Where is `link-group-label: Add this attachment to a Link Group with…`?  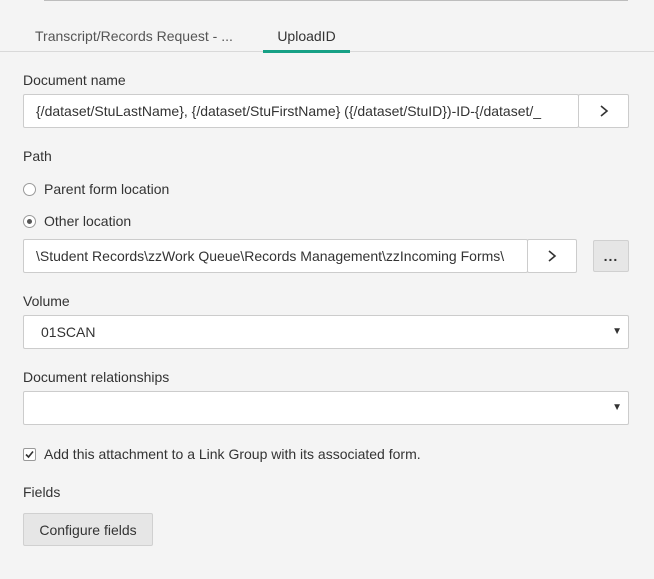
link-group-label: Add this attachment to a Link Group with… is located at coordinates (232, 454).